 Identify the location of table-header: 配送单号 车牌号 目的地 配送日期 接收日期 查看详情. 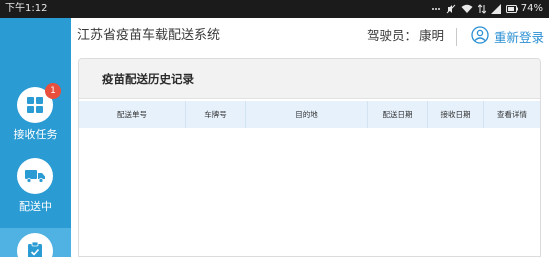
(309, 114).